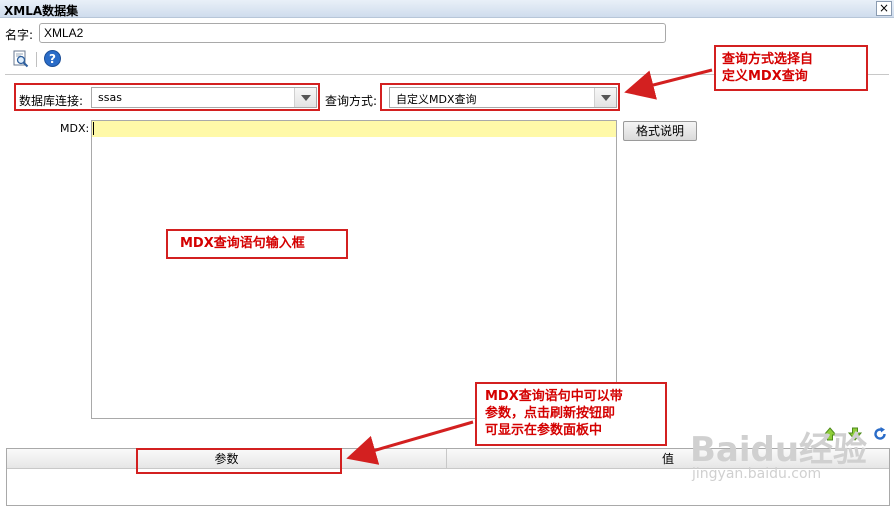 The width and height of the screenshot is (894, 506). I want to click on refresh-icon, so click(880, 434).